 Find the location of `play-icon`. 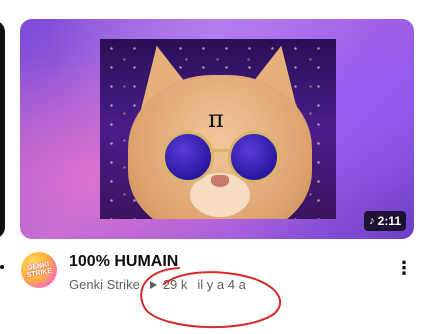

play-icon is located at coordinates (153, 284).